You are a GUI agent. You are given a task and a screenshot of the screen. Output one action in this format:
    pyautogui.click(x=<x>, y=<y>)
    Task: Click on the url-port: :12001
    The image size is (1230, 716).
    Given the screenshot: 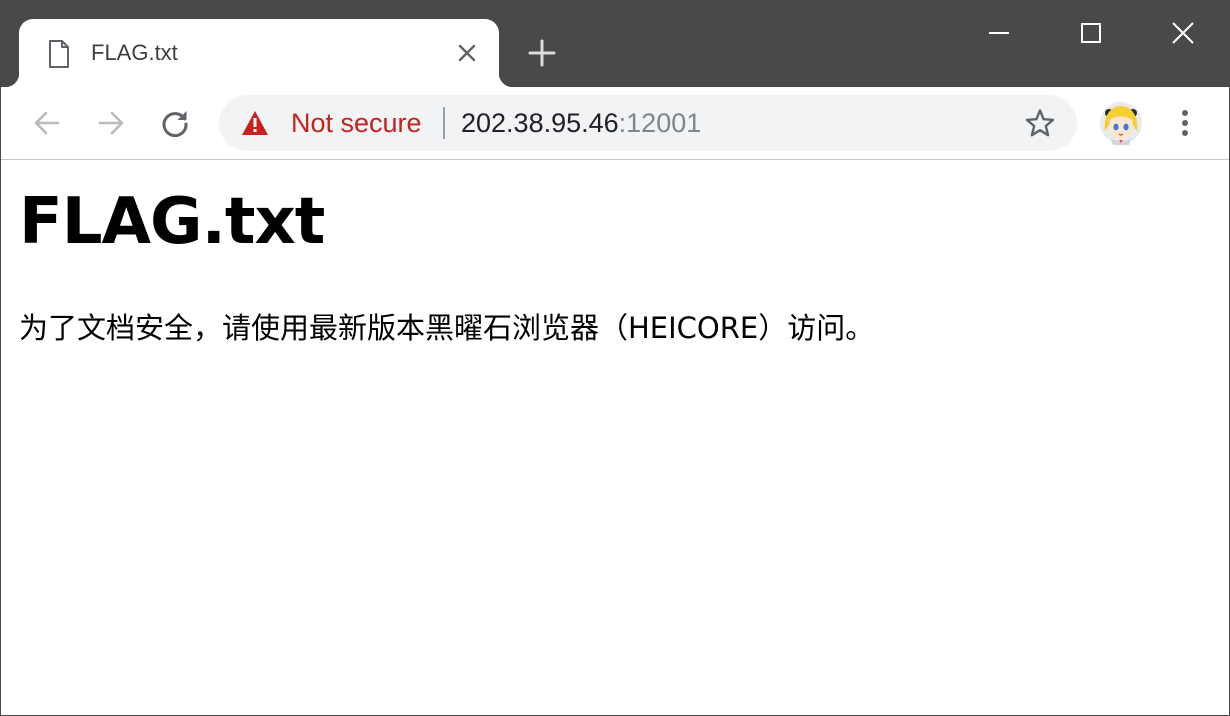 What is the action you would take?
    pyautogui.click(x=660, y=123)
    